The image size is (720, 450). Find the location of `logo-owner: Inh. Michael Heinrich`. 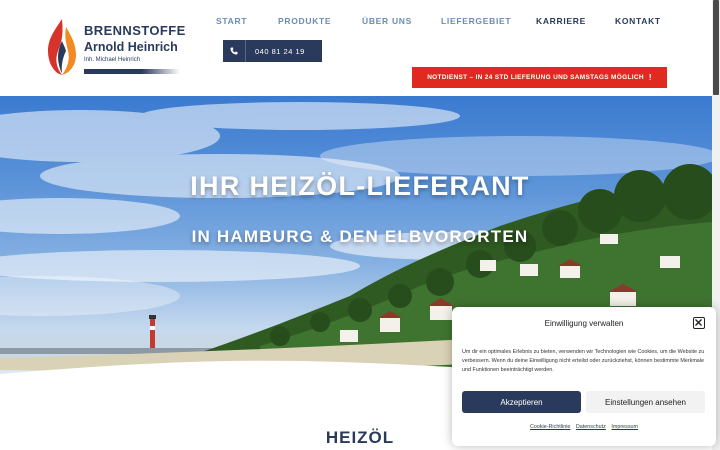

logo-owner: Inh. Michael Heinrich is located at coordinates (112, 60).